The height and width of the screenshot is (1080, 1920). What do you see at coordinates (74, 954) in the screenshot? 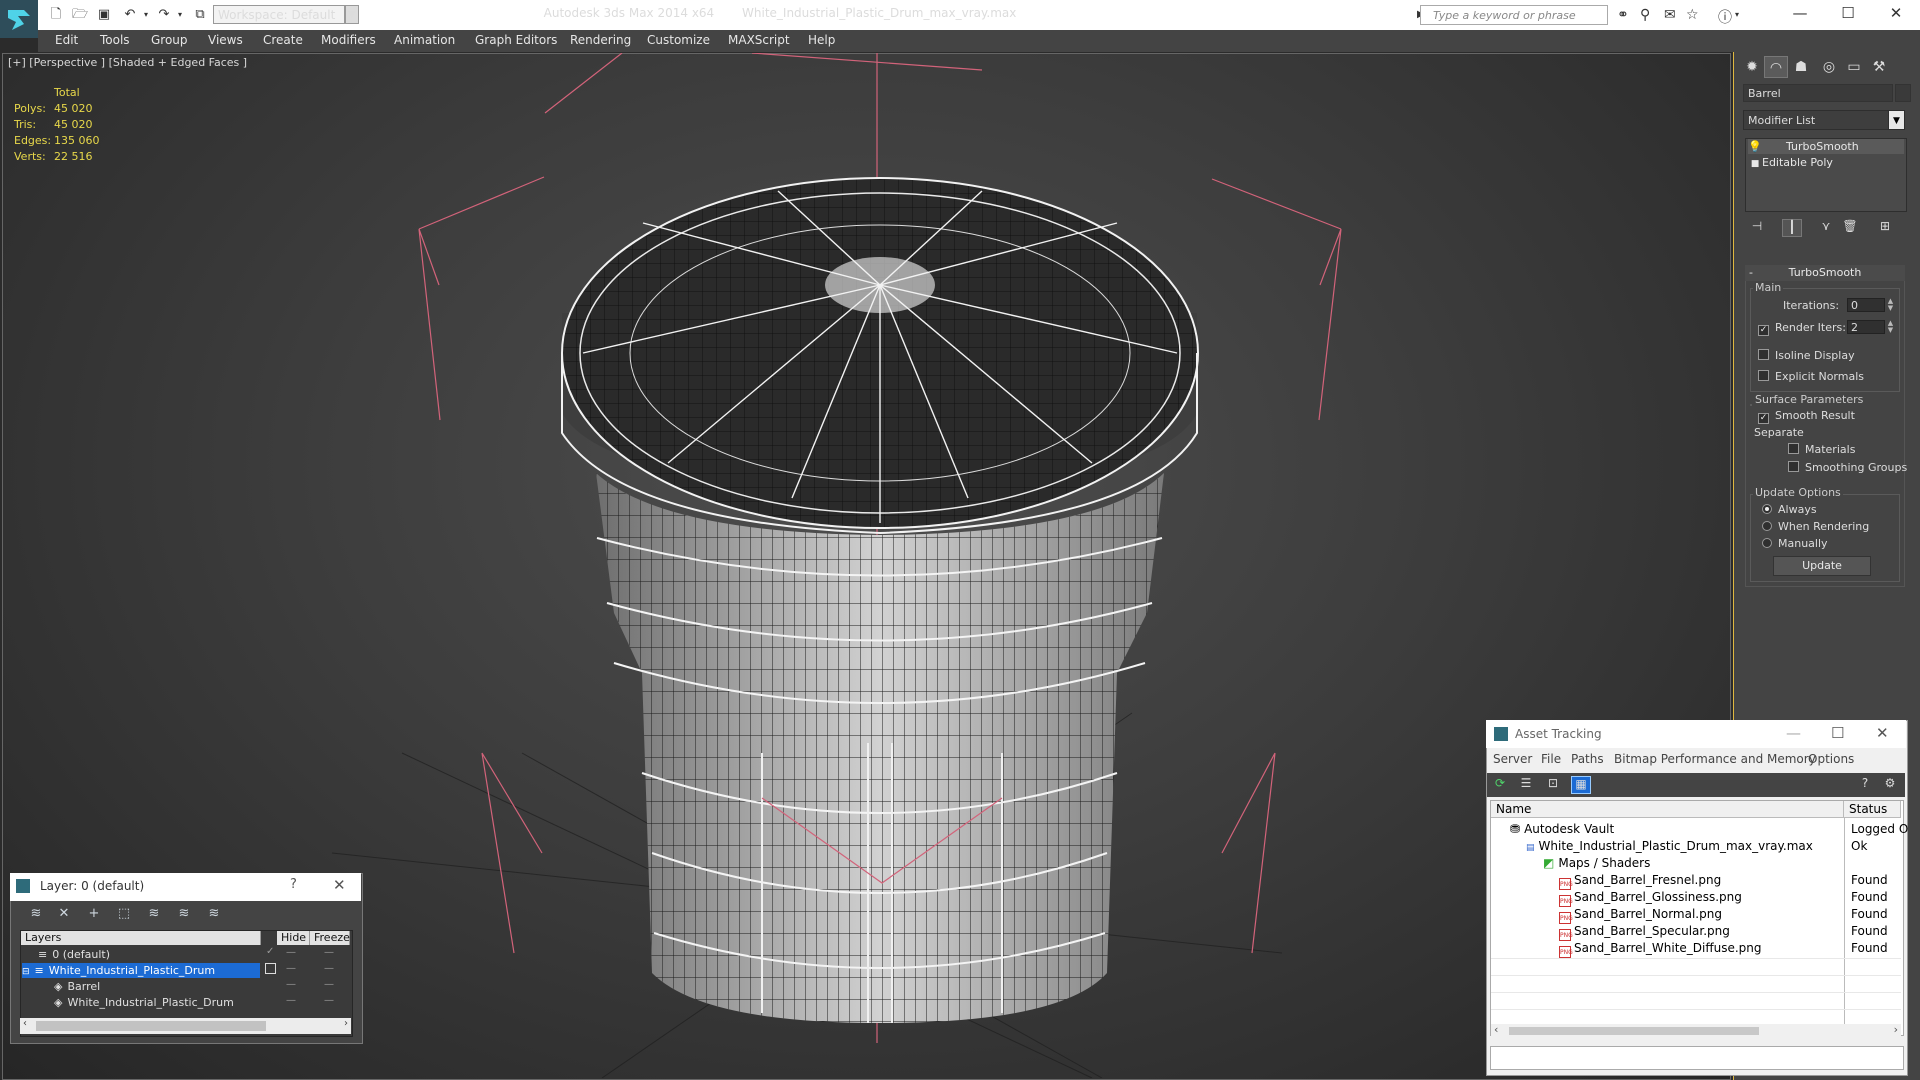
I see `layer-row: ≡ 0 (default)` at bounding box center [74, 954].